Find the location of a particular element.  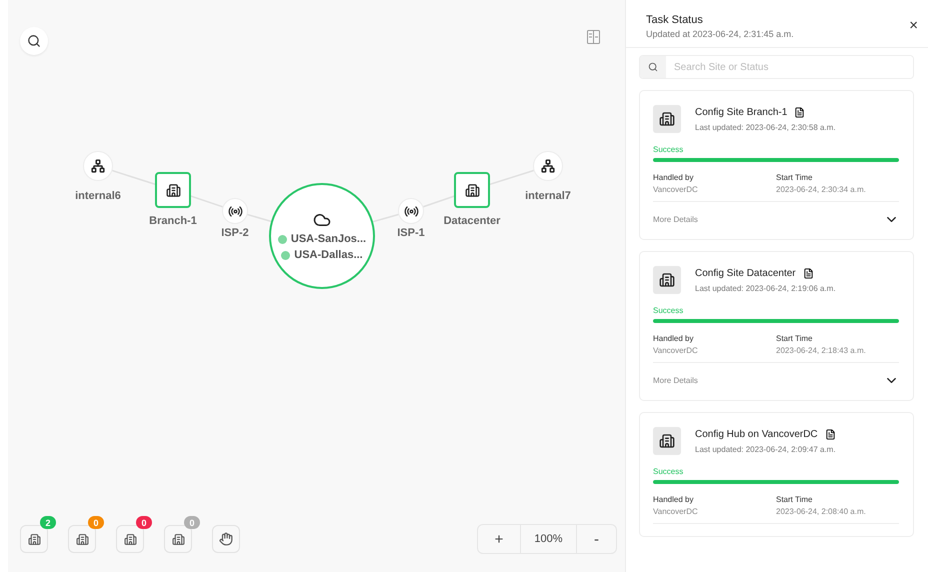

zoom-in-button: + is located at coordinates (499, 539).